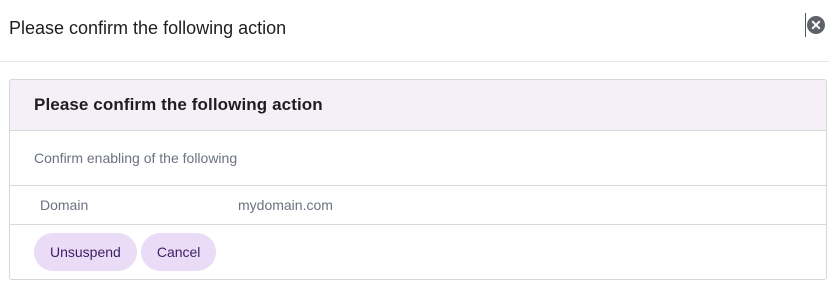 This screenshot has width=829, height=293. Describe the element at coordinates (418, 205) in the screenshot. I see `detail-row: Domain mydomain.com` at that location.